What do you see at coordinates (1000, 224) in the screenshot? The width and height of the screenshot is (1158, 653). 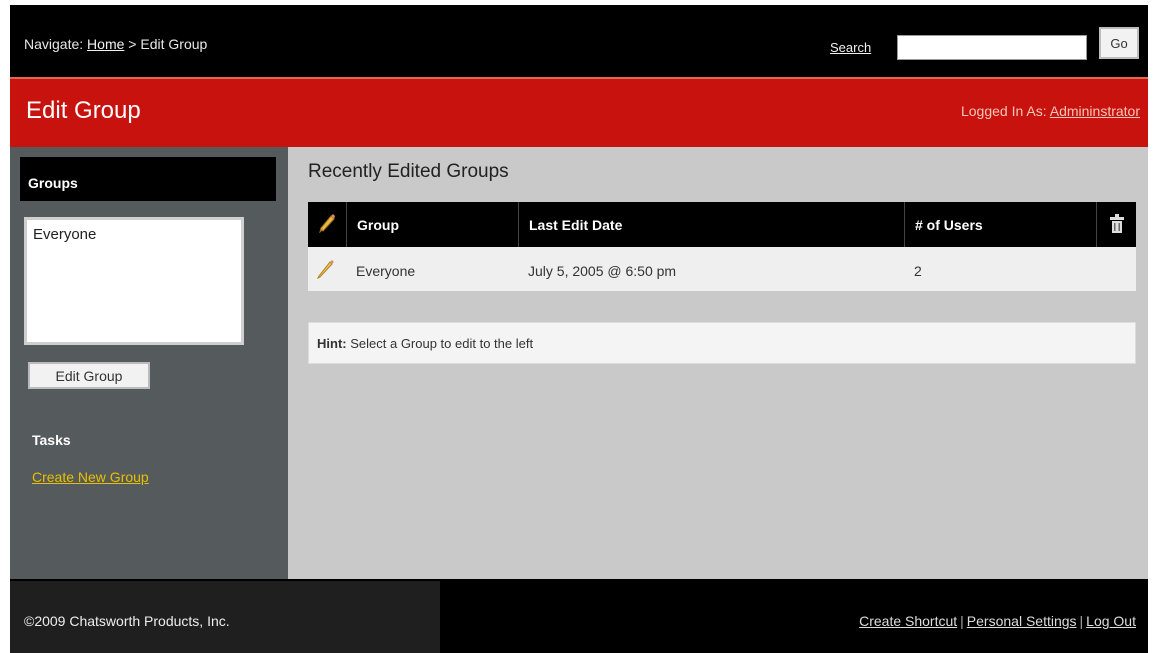 I see `column-header-users: # of Users` at bounding box center [1000, 224].